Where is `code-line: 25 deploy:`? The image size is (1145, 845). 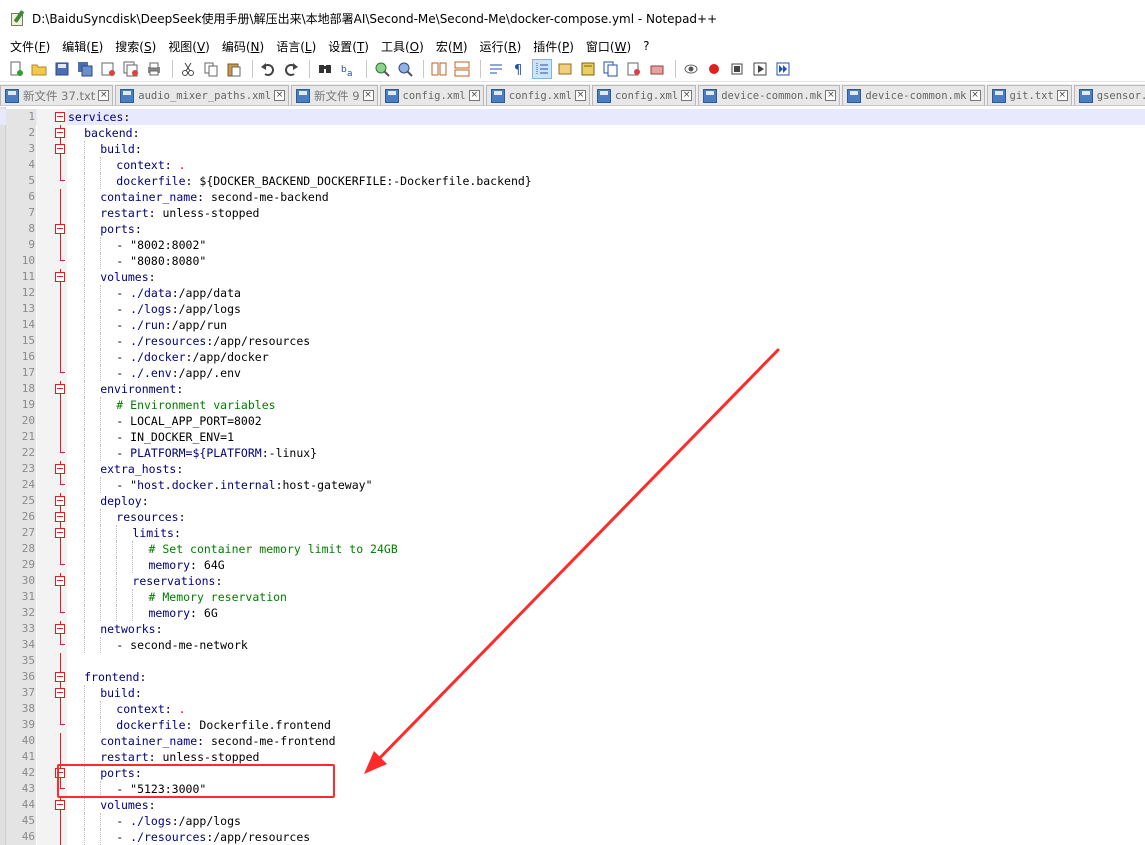 code-line: 25 deploy: is located at coordinates (572, 501).